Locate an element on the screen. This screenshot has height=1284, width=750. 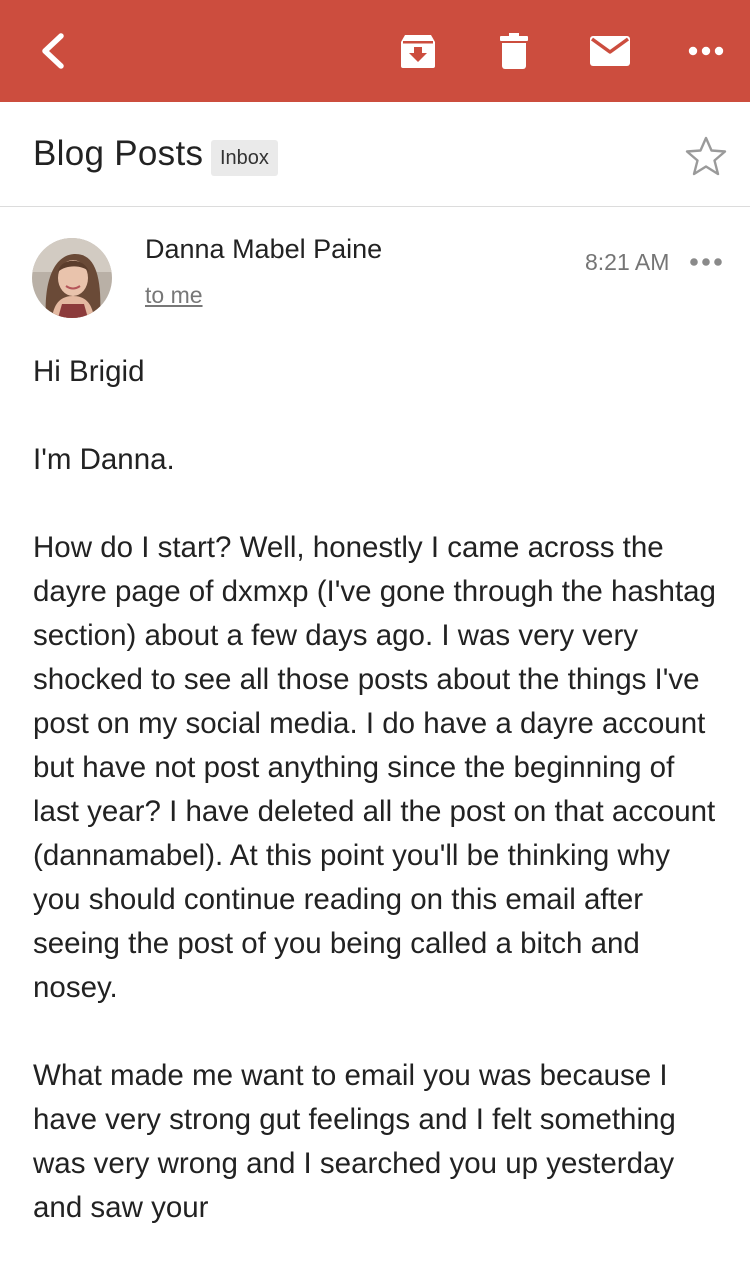
mail-icon is located at coordinates (610, 51).